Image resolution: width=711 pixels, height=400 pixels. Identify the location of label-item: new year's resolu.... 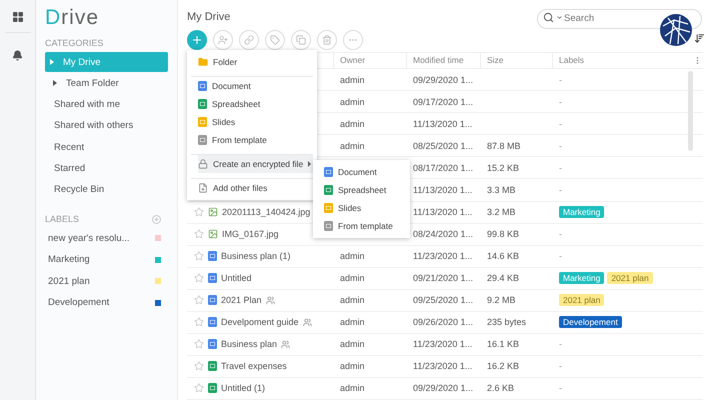
(89, 238).